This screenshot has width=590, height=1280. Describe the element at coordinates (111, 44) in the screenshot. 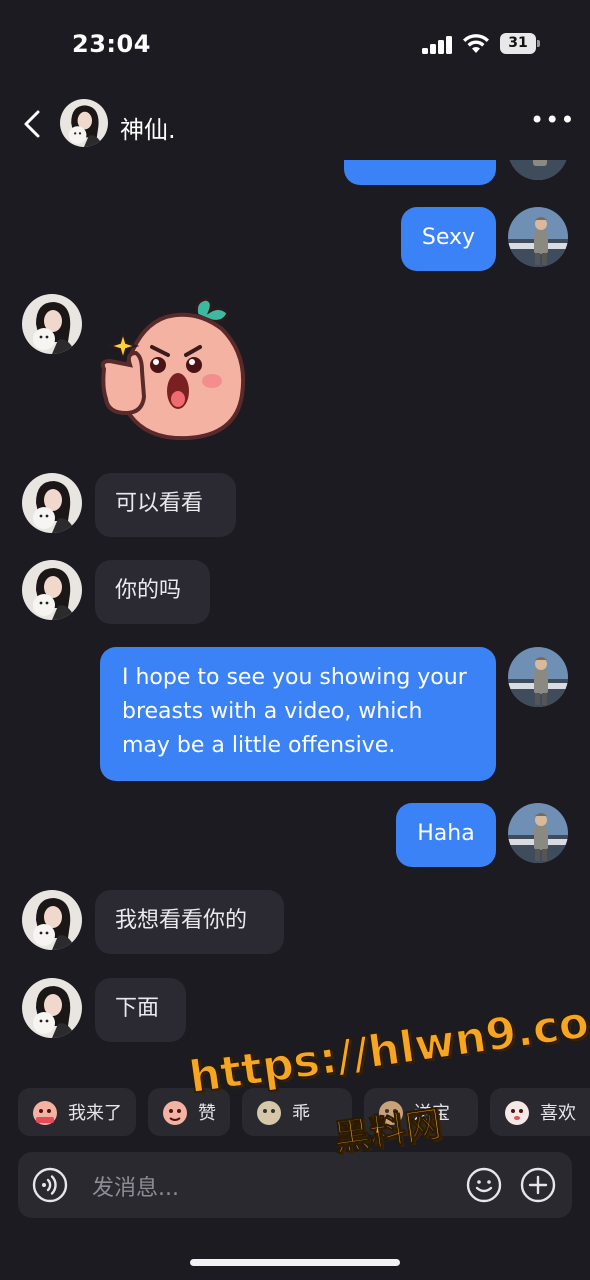

I see `status-time: 23:04` at that location.